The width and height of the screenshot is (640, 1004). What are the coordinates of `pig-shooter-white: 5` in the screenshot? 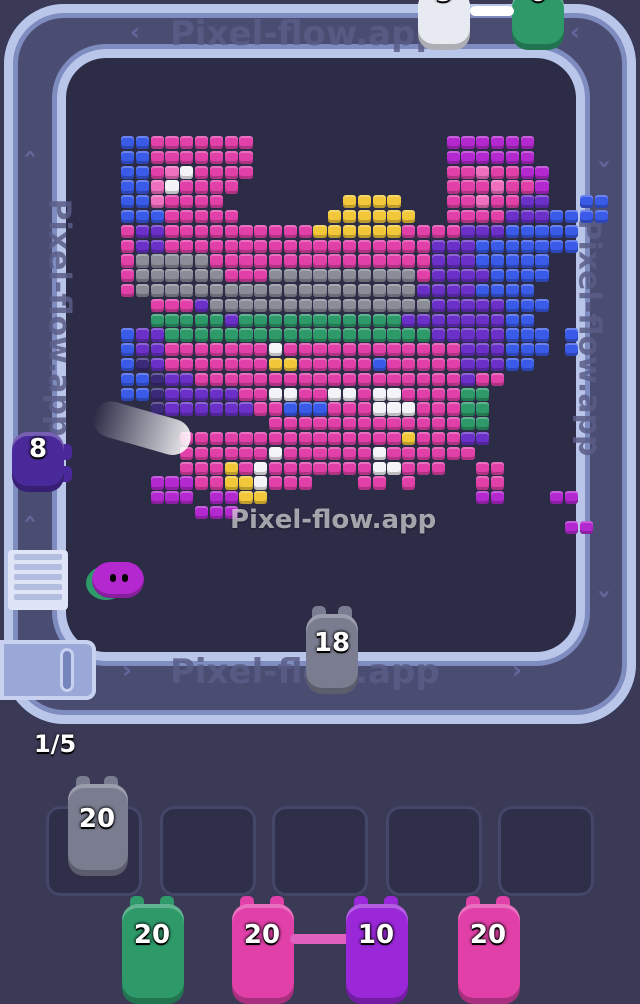 It's located at (444, 27).